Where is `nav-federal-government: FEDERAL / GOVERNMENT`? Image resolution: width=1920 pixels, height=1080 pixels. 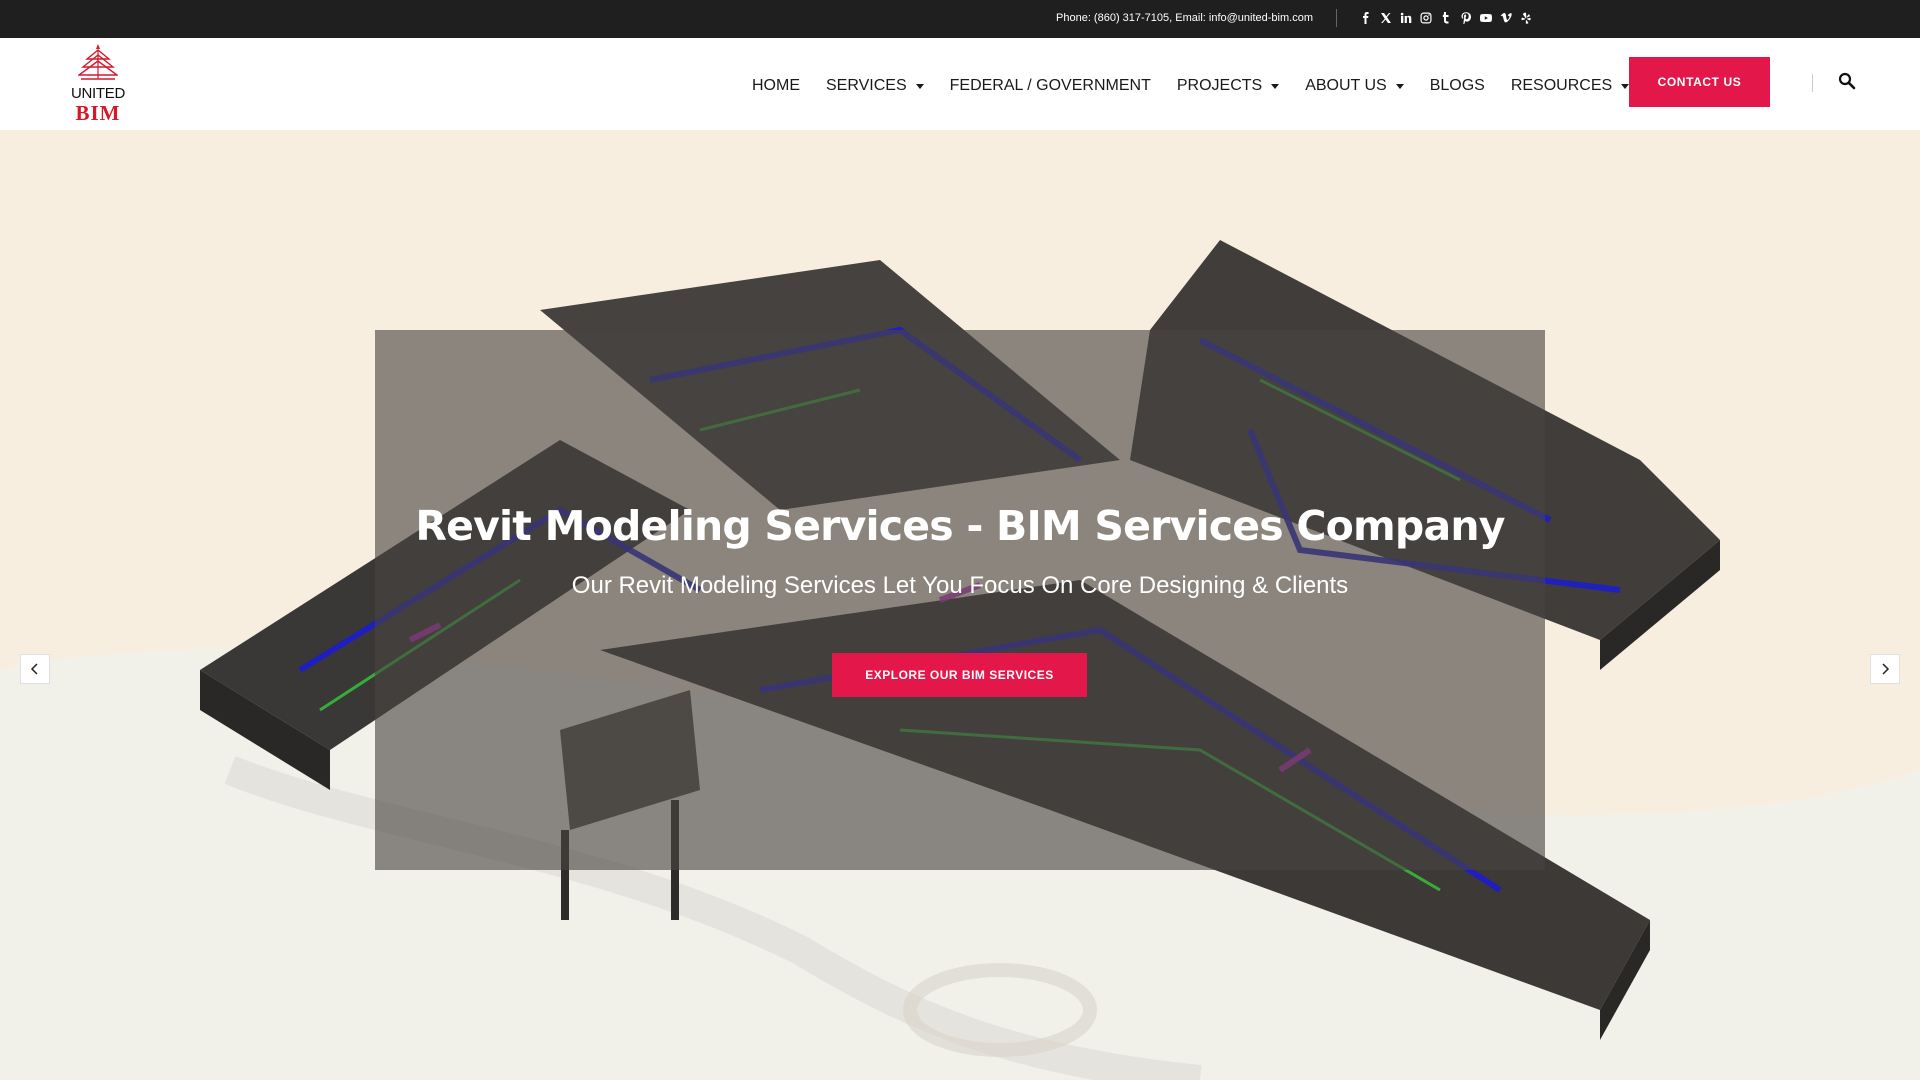 nav-federal-government: FEDERAL / GOVERNMENT is located at coordinates (1050, 86).